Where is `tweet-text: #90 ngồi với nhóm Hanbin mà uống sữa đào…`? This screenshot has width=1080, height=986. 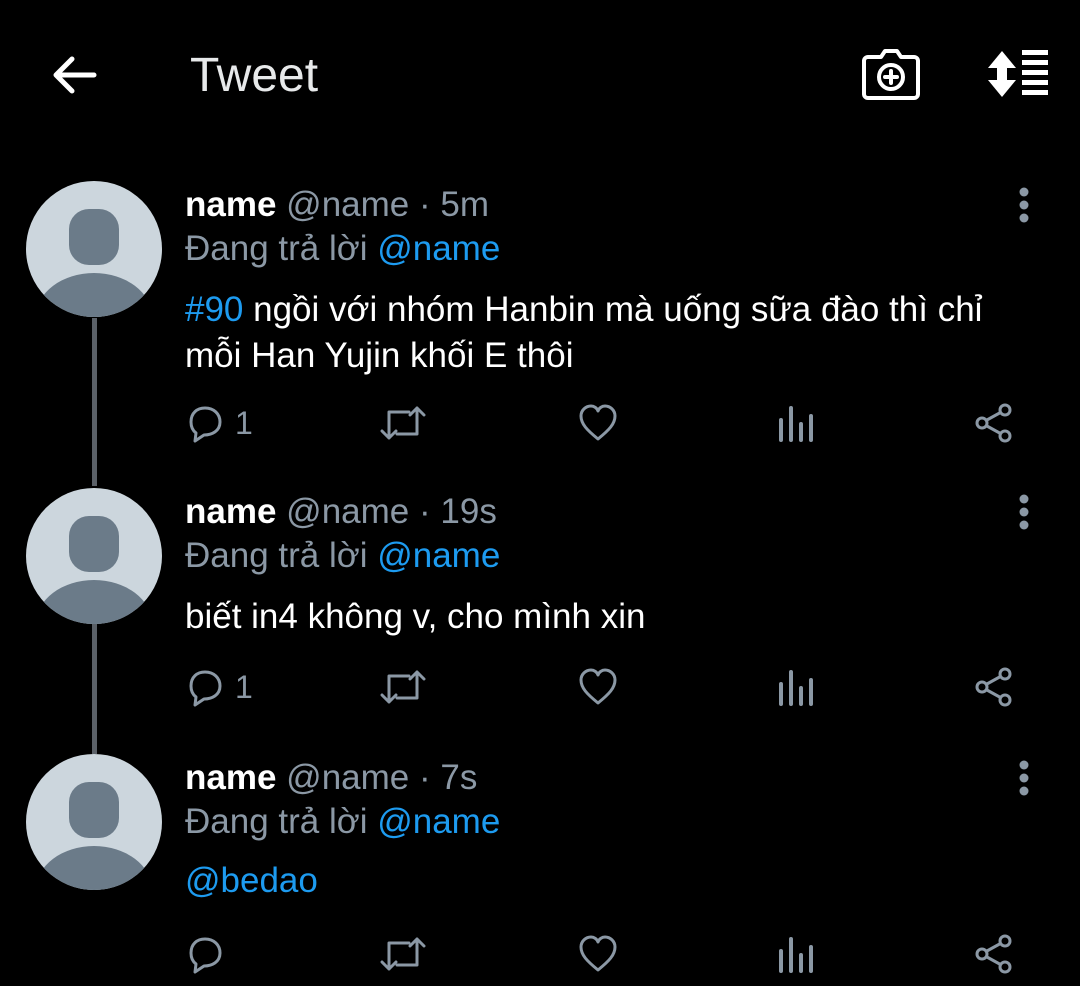
tweet-text: #90 ngồi với nhóm Hanbin mà uống sữa đào… is located at coordinates (602, 333).